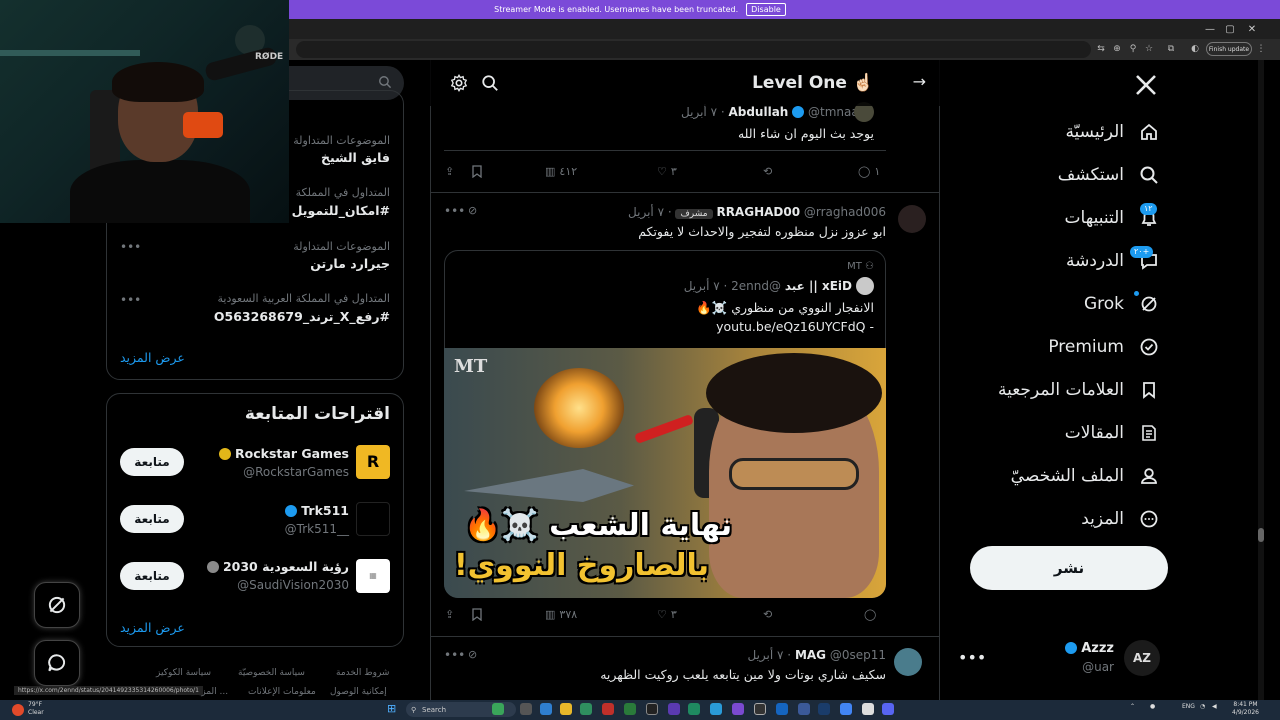 This screenshot has width=1280, height=720. What do you see at coordinates (693, 49) in the screenshot?
I see `address-bar` at bounding box center [693, 49].